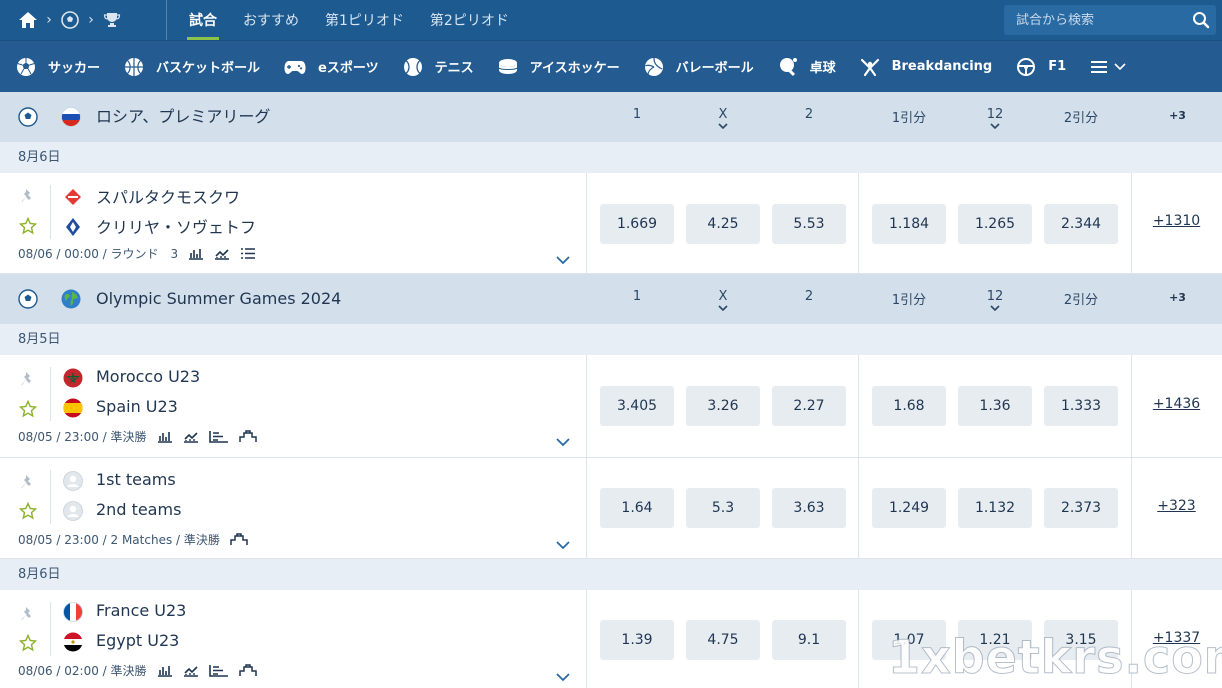 The width and height of the screenshot is (1222, 688). I want to click on sport-f1: F1, so click(1041, 67).